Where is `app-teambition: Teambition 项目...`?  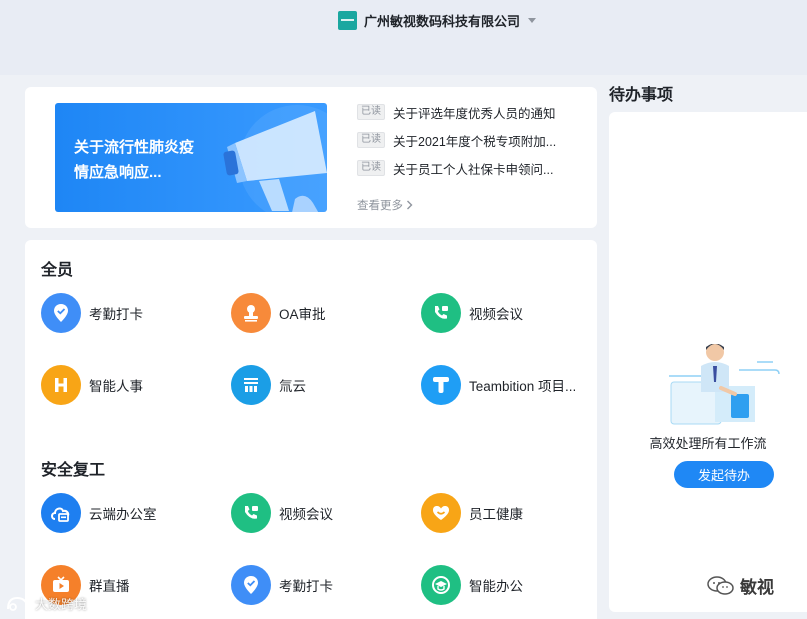
app-teambition: Teambition 项目... is located at coordinates (510, 385).